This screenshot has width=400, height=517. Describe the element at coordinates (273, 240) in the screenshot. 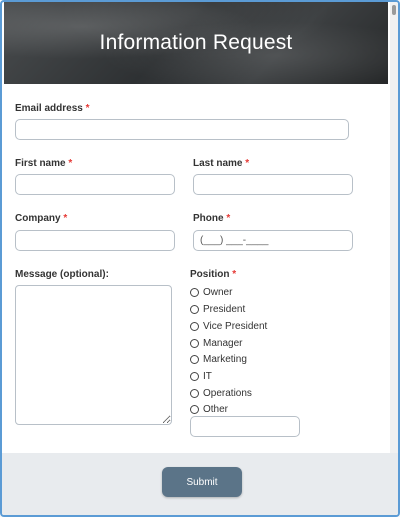

I see `phone-field` at that location.